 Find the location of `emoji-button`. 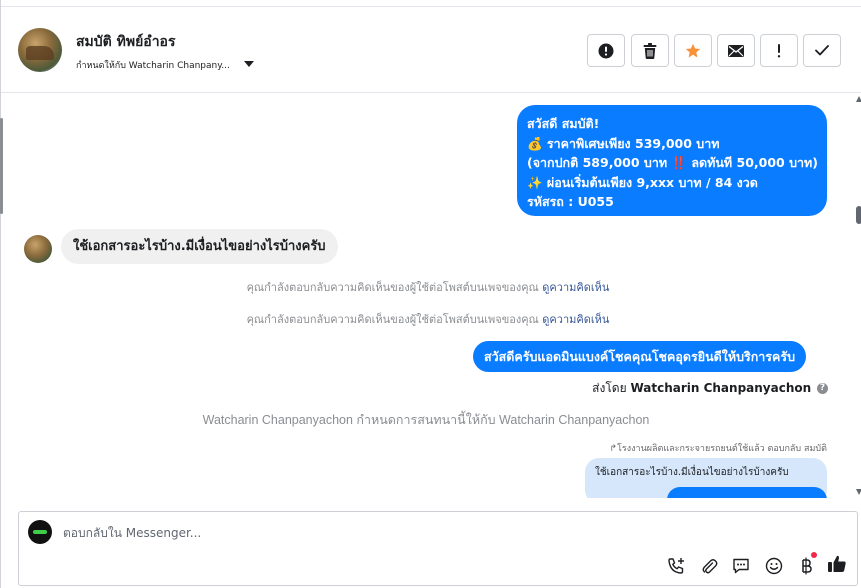

emoji-button is located at coordinates (774, 566).